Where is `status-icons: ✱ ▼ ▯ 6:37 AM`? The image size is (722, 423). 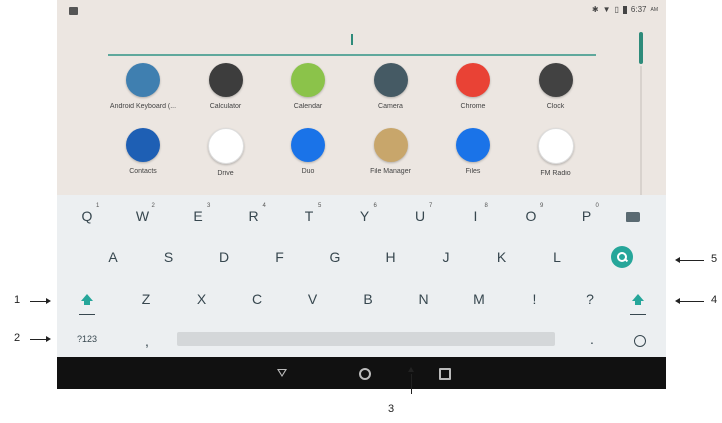
status-icons: ✱ ▼ ▯ 6:37 AM is located at coordinates (625, 9).